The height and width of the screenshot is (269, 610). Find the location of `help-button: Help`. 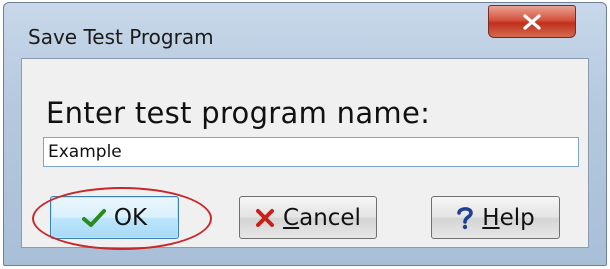

help-button: Help is located at coordinates (495, 217).